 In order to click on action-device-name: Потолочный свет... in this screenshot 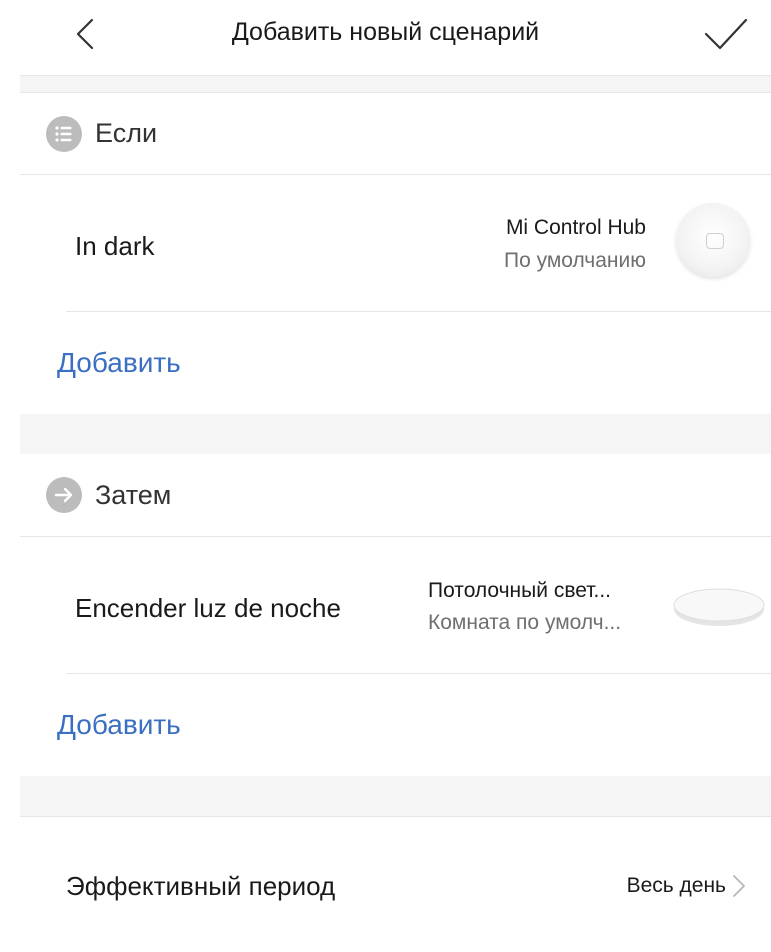, I will do `click(520, 590)`.